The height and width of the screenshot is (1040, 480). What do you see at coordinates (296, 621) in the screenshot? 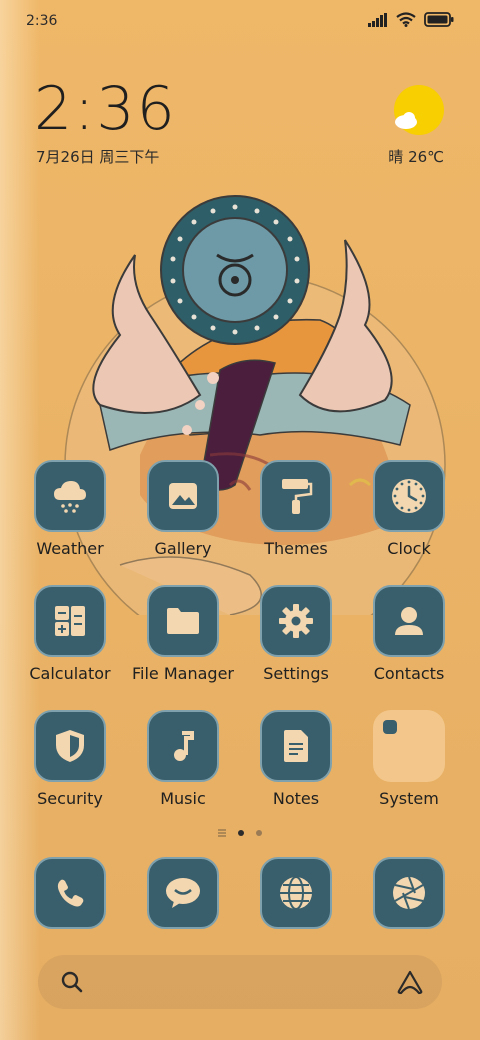
I see `gear-icon` at bounding box center [296, 621].